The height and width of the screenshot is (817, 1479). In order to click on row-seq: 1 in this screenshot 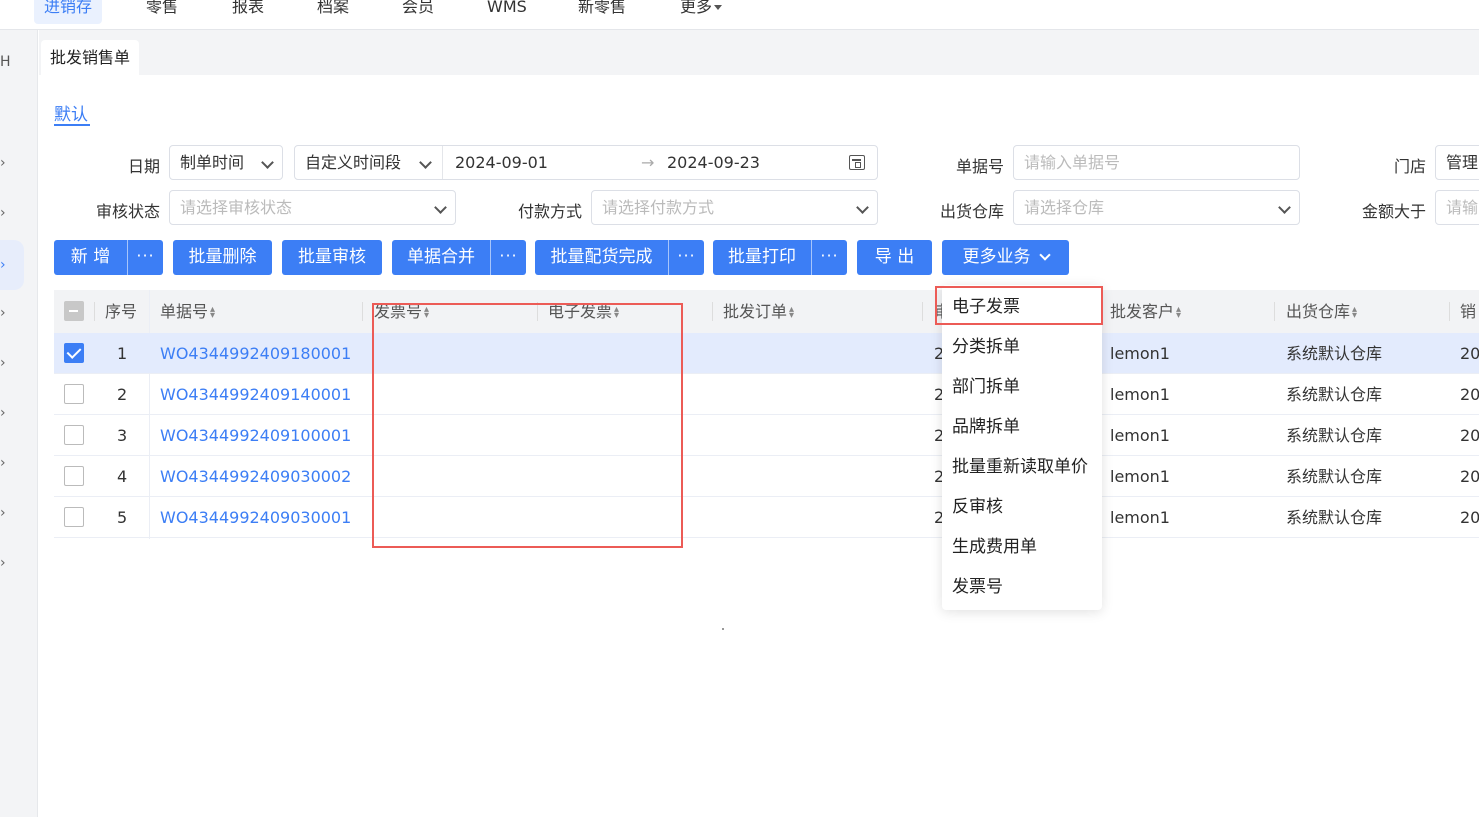, I will do `click(122, 353)`.